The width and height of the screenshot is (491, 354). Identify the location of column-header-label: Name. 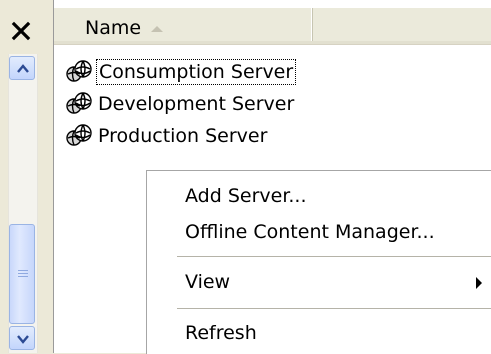
(113, 28).